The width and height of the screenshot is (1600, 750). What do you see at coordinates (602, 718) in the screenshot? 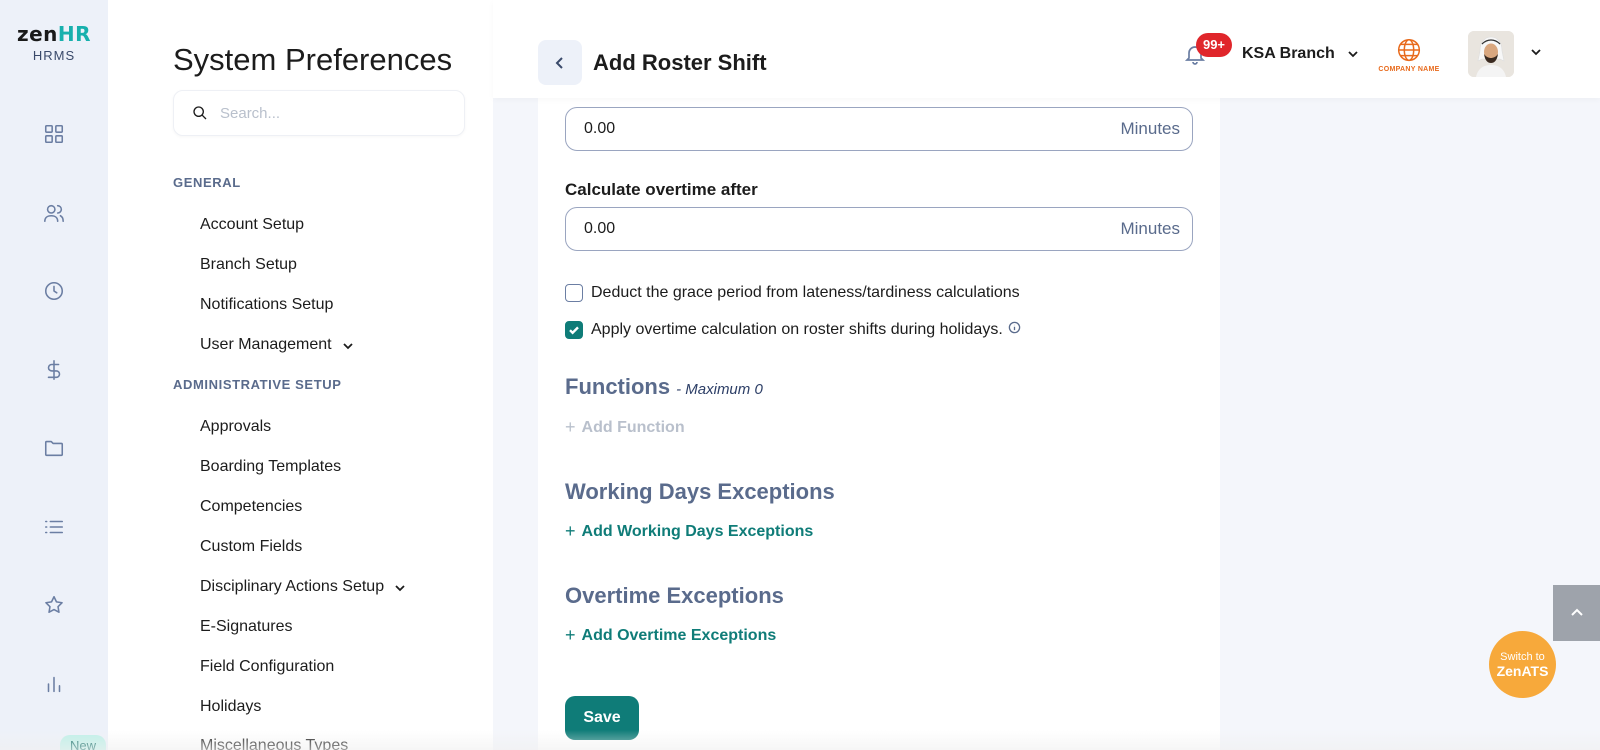
I see `save-button: Save` at bounding box center [602, 718].